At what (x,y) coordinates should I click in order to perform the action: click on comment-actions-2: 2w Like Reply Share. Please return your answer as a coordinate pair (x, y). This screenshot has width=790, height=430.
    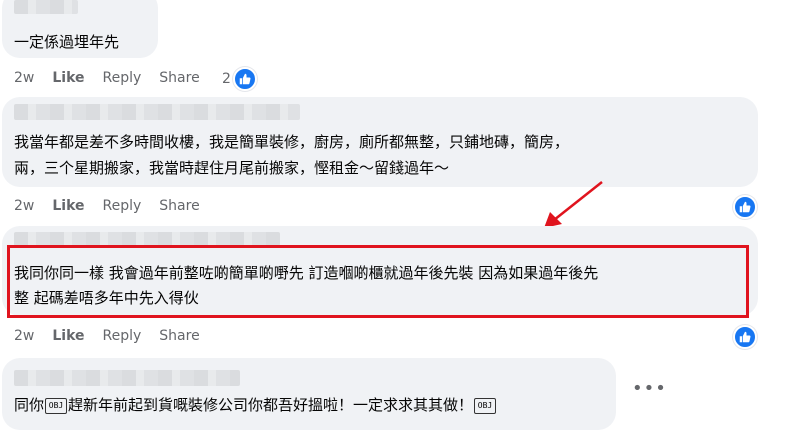
    Looking at the image, I should click on (116, 206).